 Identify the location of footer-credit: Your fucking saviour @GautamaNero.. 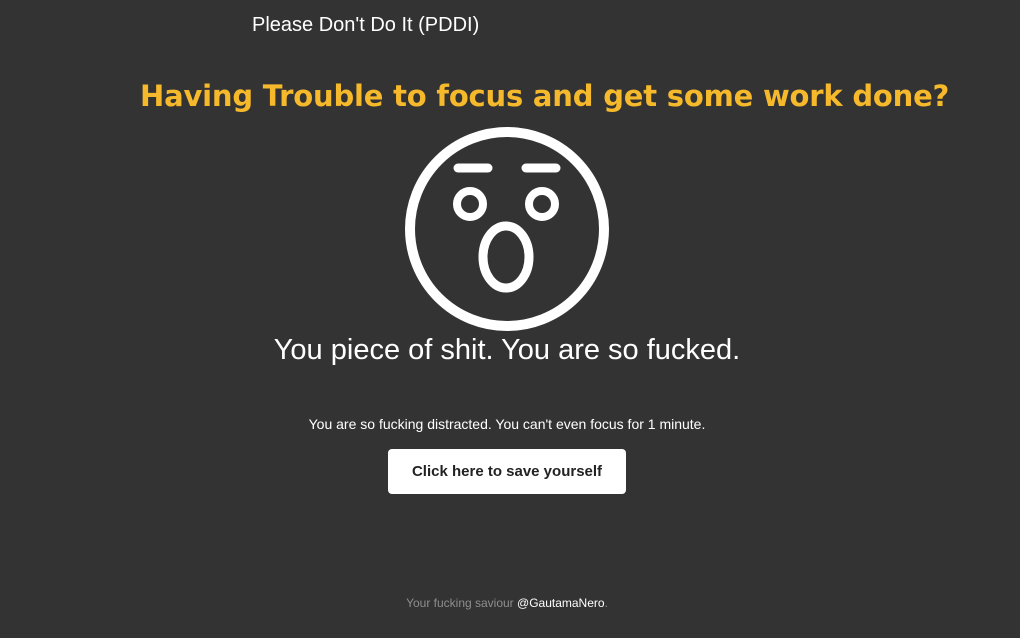
(507, 603).